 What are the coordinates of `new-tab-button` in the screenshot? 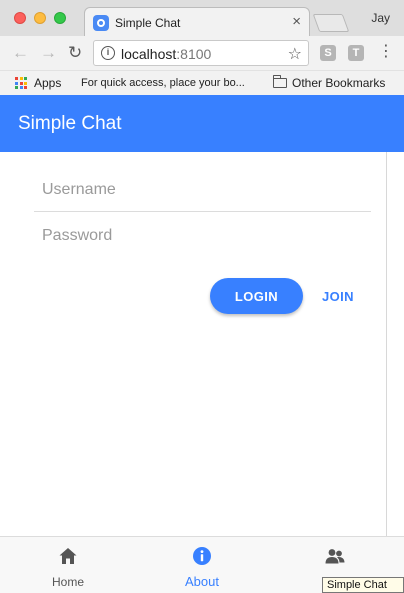 It's located at (331, 23).